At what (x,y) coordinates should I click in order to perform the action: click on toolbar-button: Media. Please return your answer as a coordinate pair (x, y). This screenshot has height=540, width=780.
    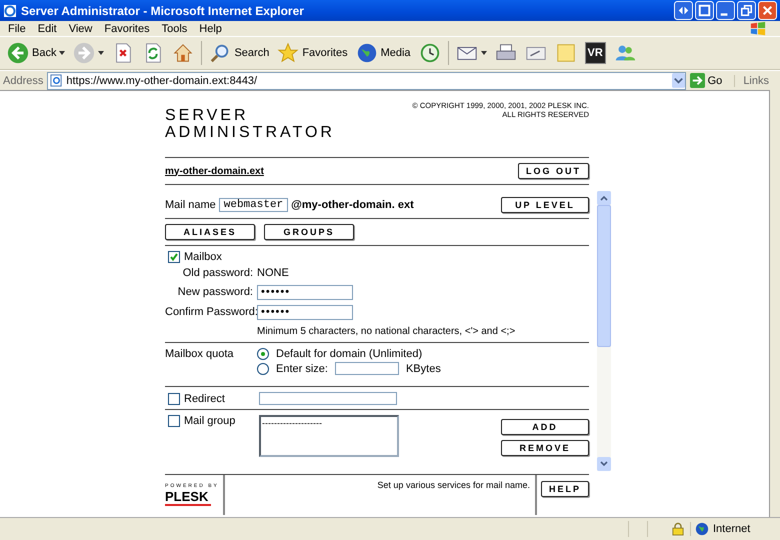
    Looking at the image, I should click on (383, 53).